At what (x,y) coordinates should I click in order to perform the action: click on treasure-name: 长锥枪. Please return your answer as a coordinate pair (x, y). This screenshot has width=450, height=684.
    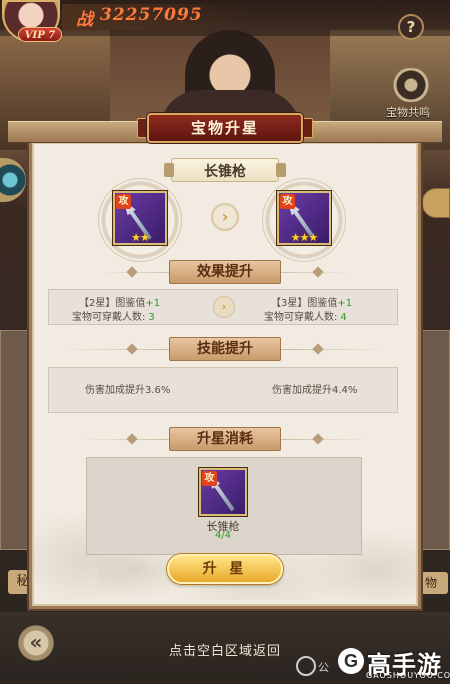
    Looking at the image, I should click on (225, 172).